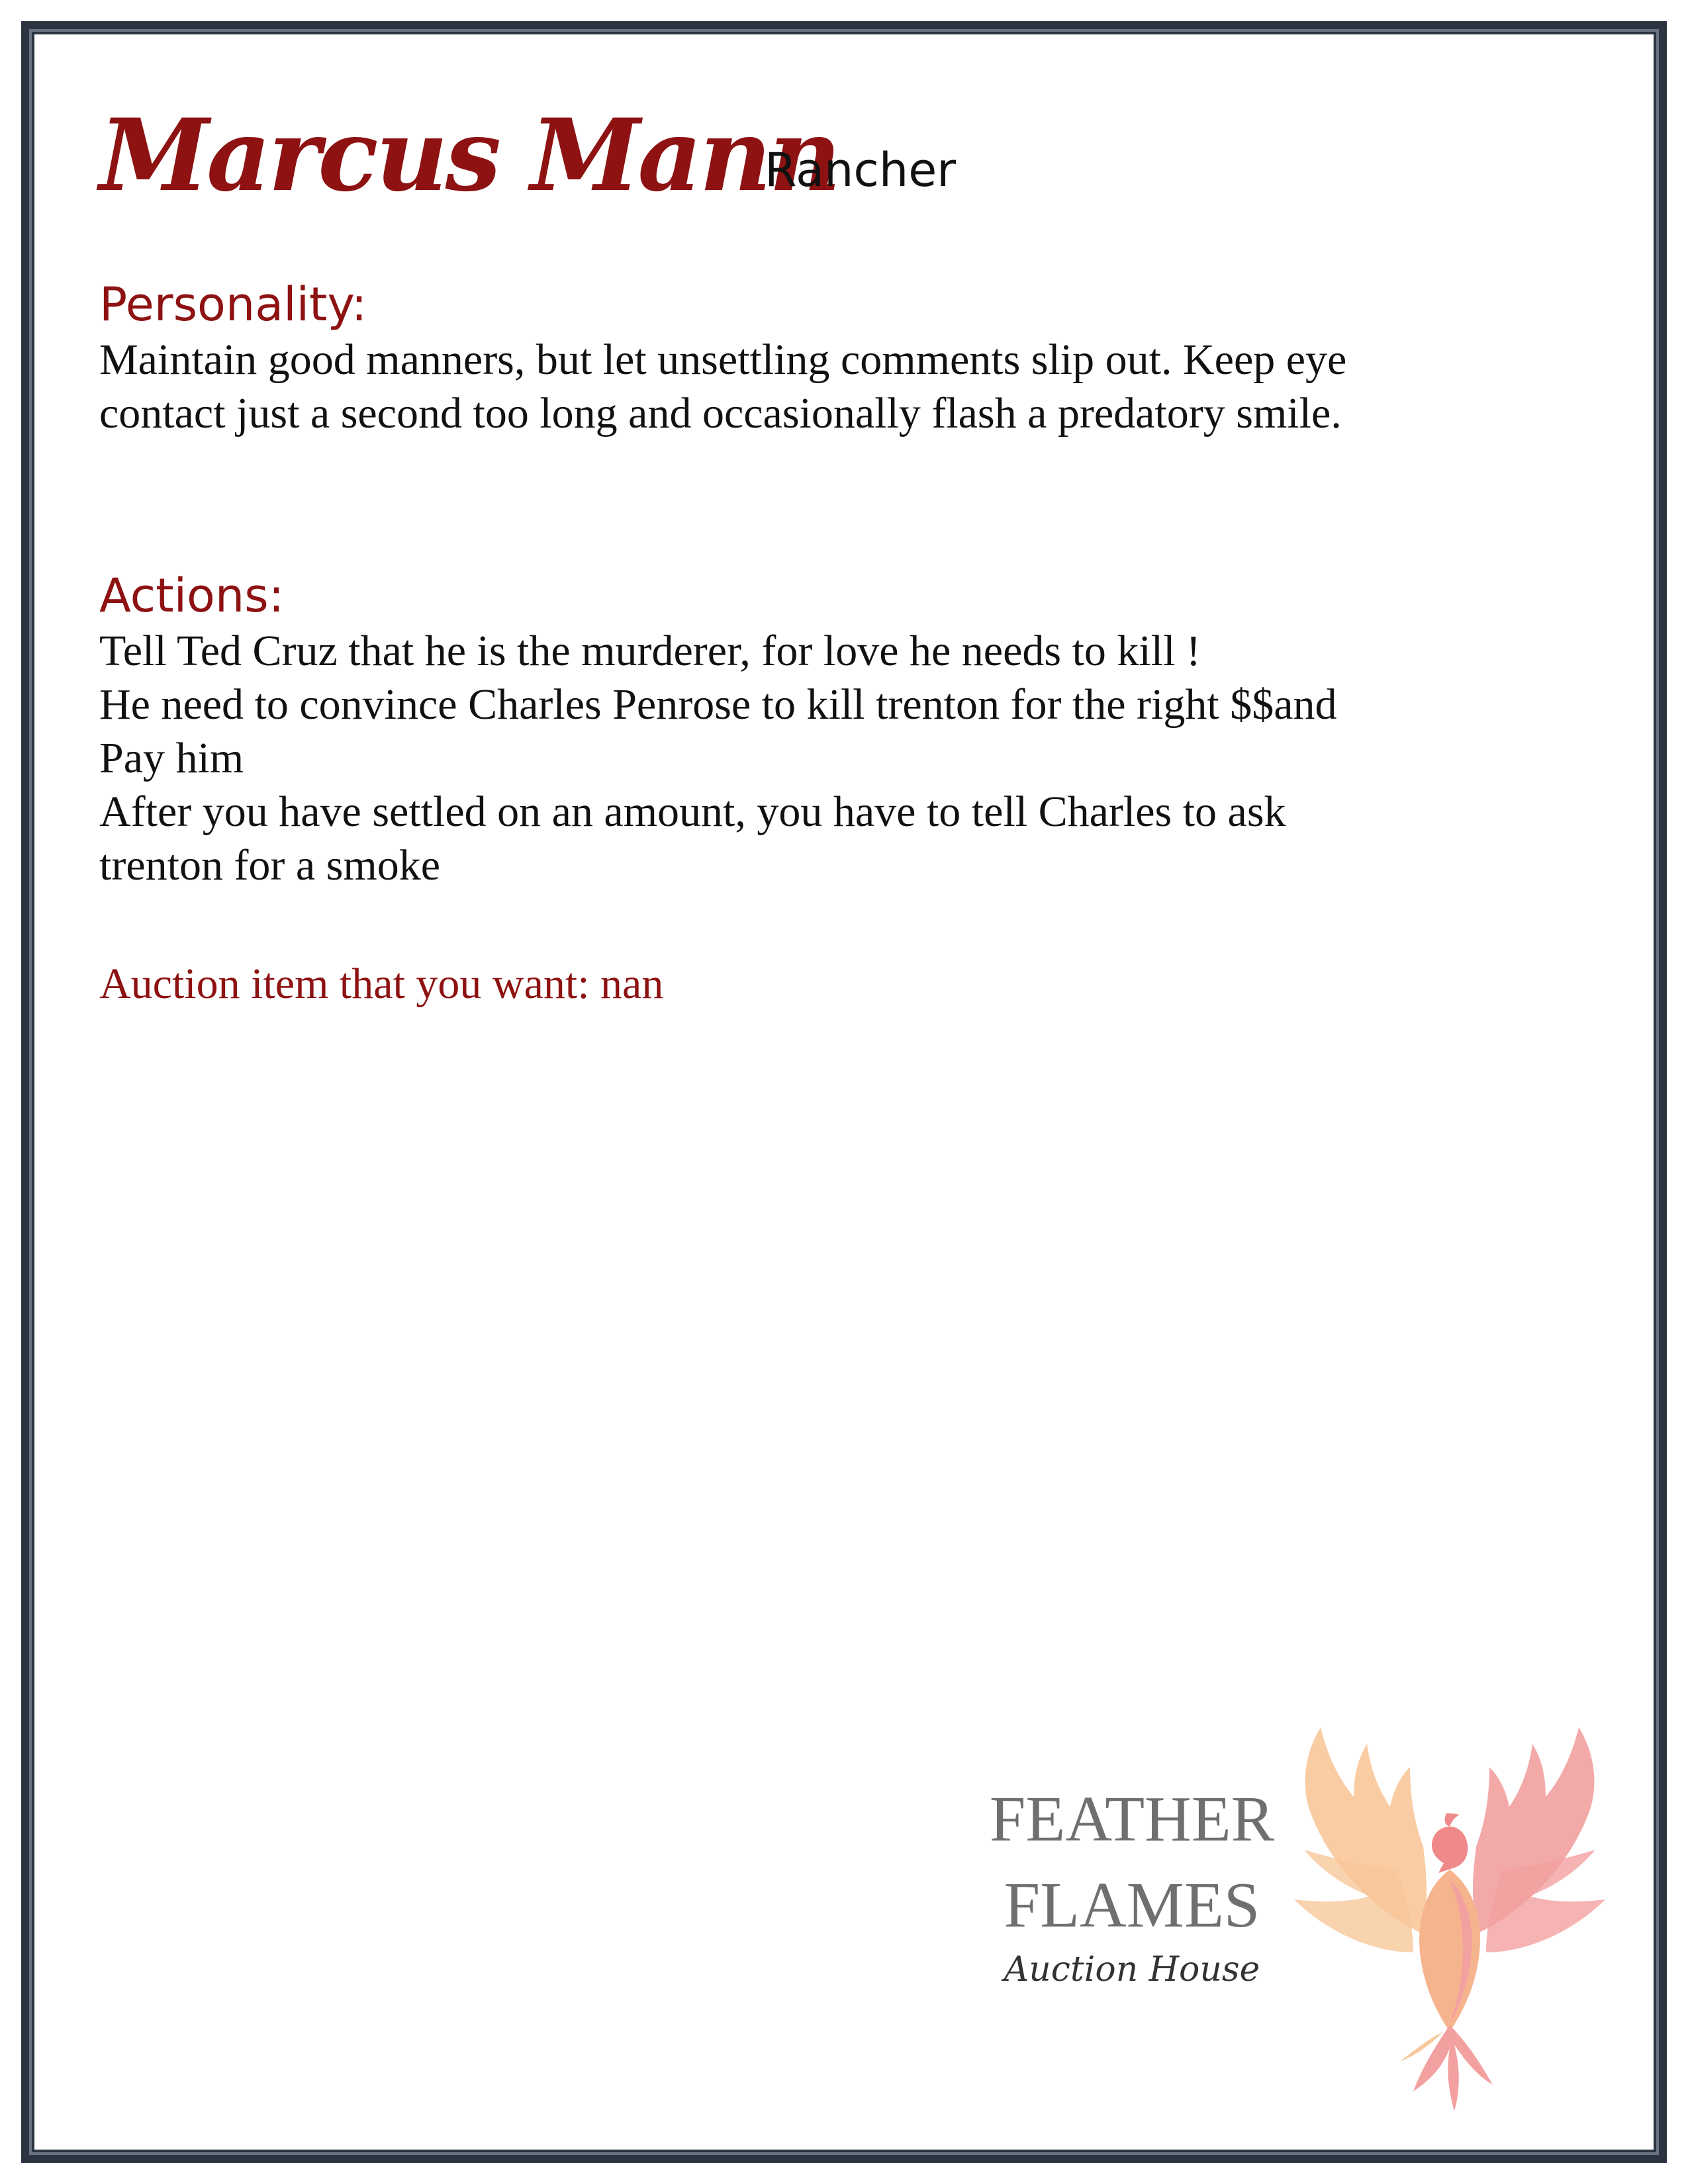  What do you see at coordinates (1132, 1905) in the screenshot?
I see `logo-word-flames: FLAMES` at bounding box center [1132, 1905].